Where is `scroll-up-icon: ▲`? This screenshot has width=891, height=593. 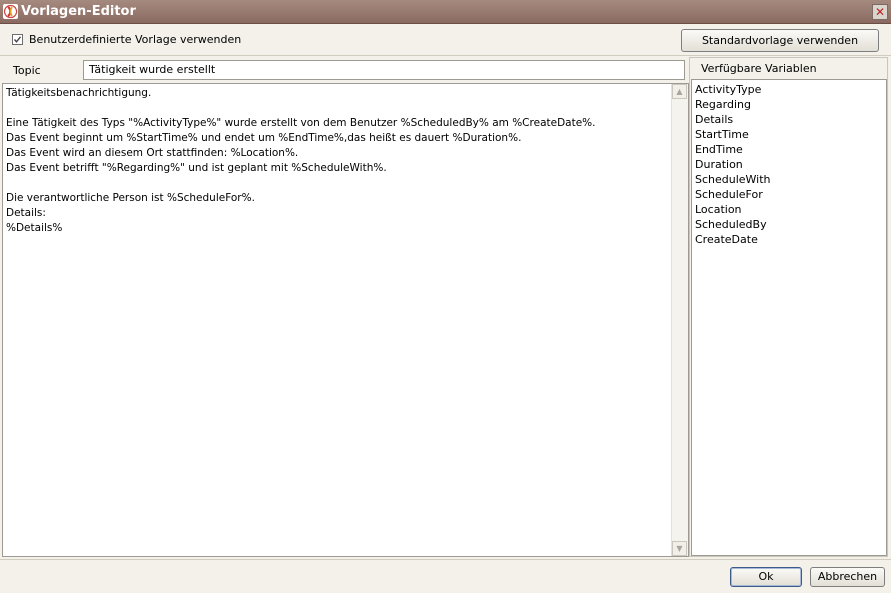 scroll-up-icon: ▲ is located at coordinates (679, 91).